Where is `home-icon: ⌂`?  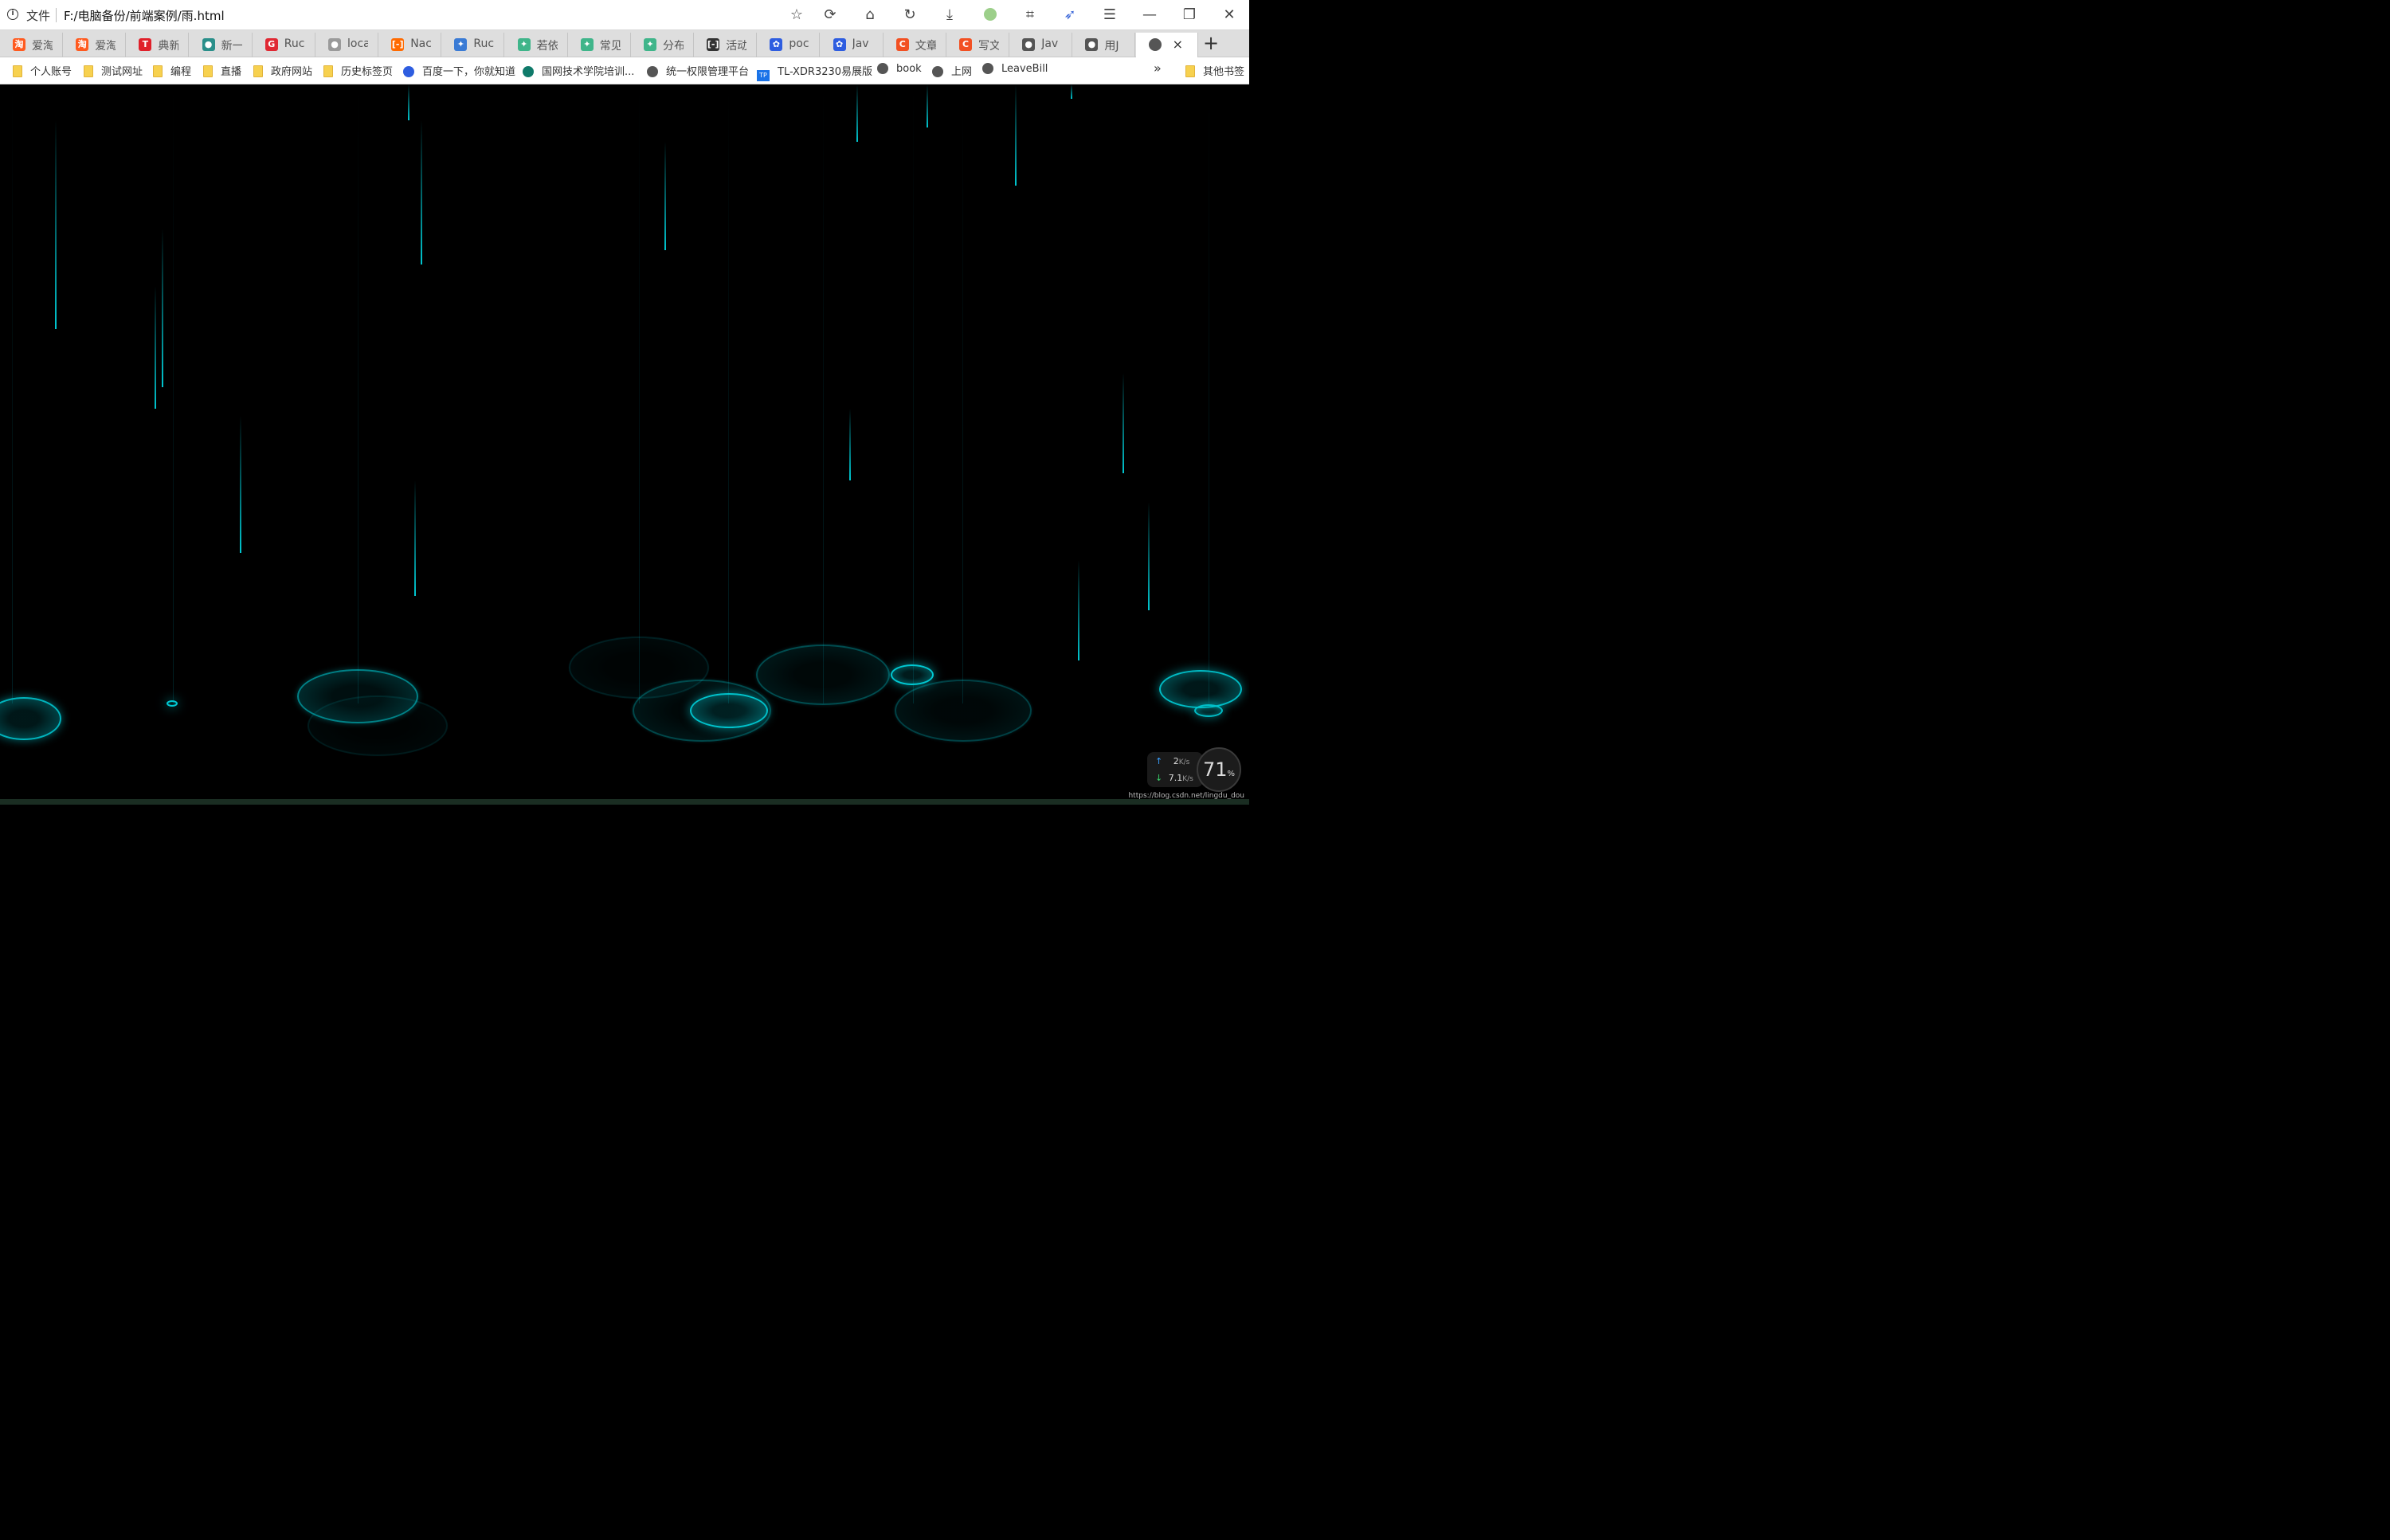 home-icon: ⌂ is located at coordinates (870, 15).